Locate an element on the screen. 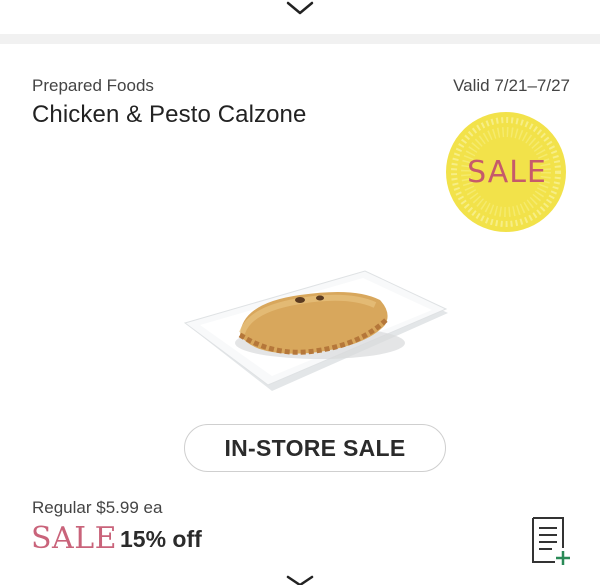 The height and width of the screenshot is (585, 600). in-store-sale-button: IN-STORE SALE is located at coordinates (315, 448).